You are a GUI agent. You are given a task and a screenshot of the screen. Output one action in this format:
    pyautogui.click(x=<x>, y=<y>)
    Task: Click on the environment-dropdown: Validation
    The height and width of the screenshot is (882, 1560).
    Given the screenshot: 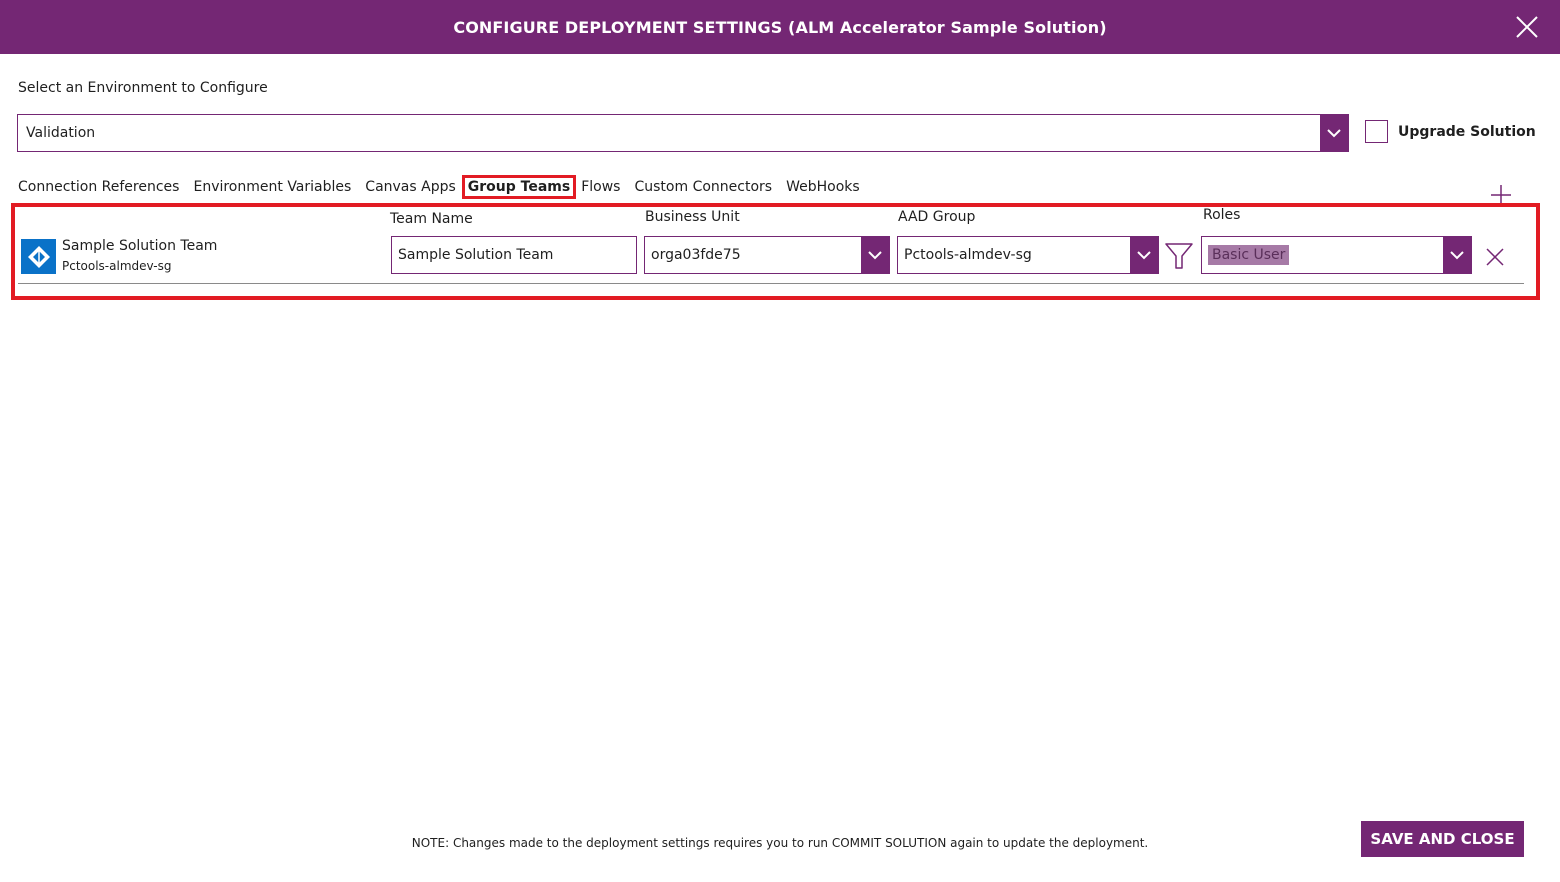 What is the action you would take?
    pyautogui.click(x=683, y=133)
    